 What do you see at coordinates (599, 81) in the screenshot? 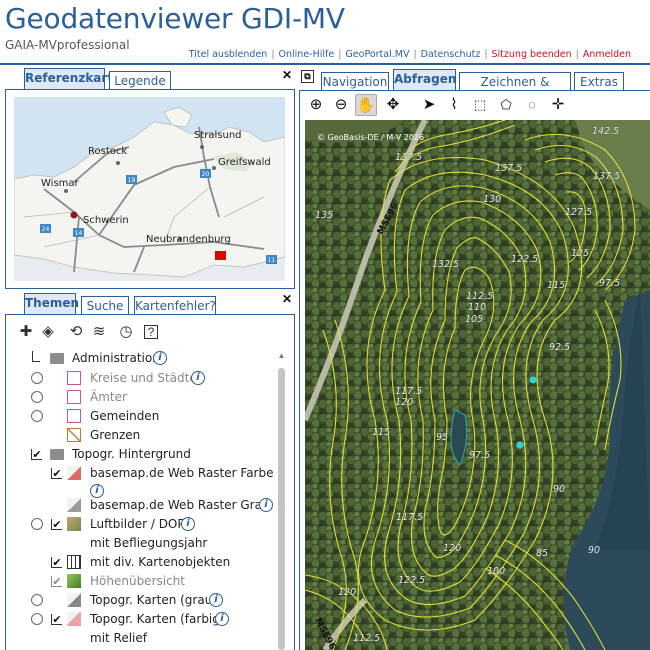
I see `tab-extras: Extras` at bounding box center [599, 81].